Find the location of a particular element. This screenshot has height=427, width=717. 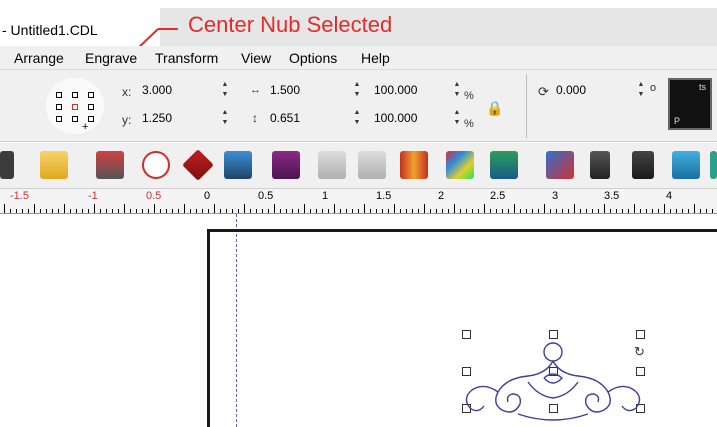

color-palette-icon is located at coordinates (460, 165).